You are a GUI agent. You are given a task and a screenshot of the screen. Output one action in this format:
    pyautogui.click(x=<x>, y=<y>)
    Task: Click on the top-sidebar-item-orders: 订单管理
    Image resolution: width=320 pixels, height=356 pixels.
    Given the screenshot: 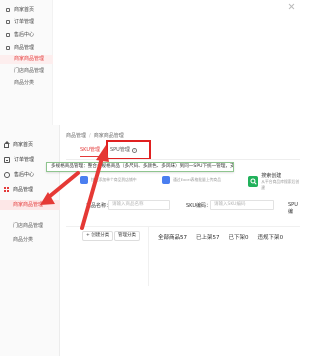 What is the action you would take?
    pyautogui.click(x=20, y=21)
    